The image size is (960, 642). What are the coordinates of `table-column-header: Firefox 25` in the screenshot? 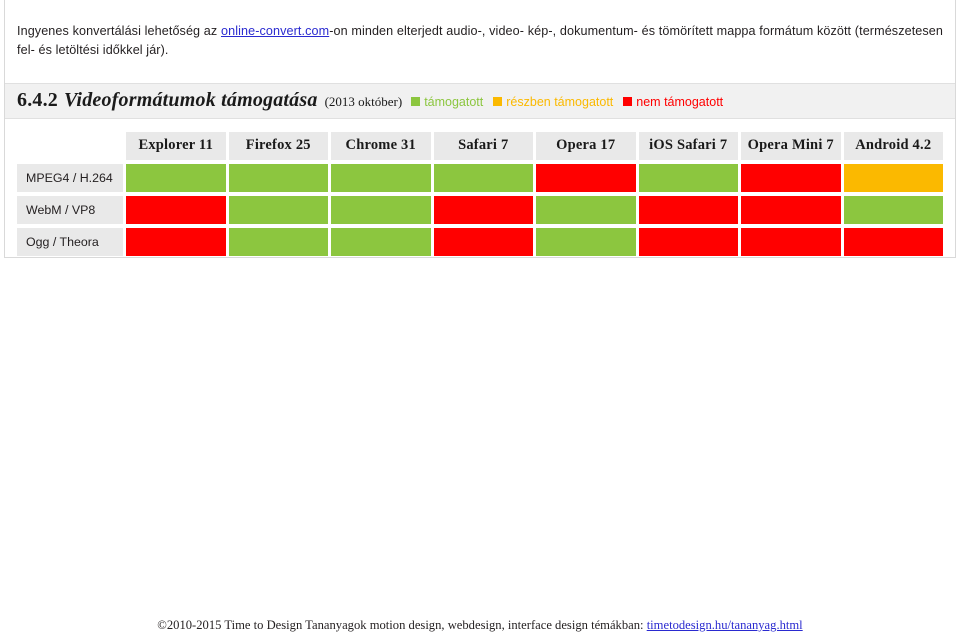 It's located at (278, 146).